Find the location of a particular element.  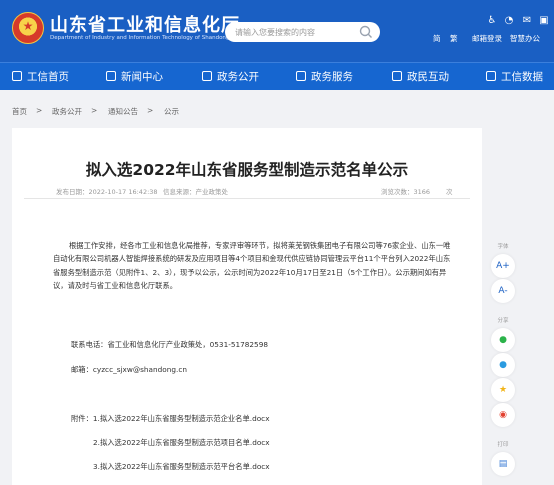

article-title: 拟入选2022年山东省服务型制造示范名单公示 is located at coordinates (247, 170).